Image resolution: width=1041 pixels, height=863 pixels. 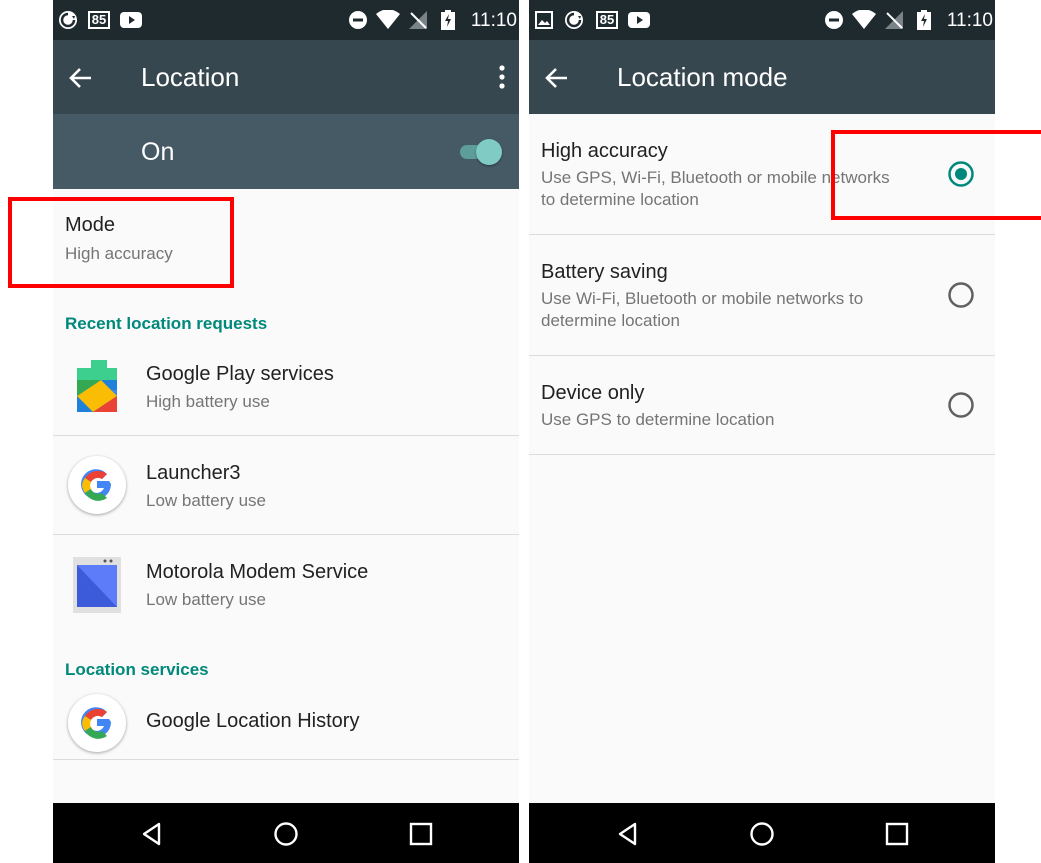 I want to click on more-options-icon, so click(x=502, y=77).